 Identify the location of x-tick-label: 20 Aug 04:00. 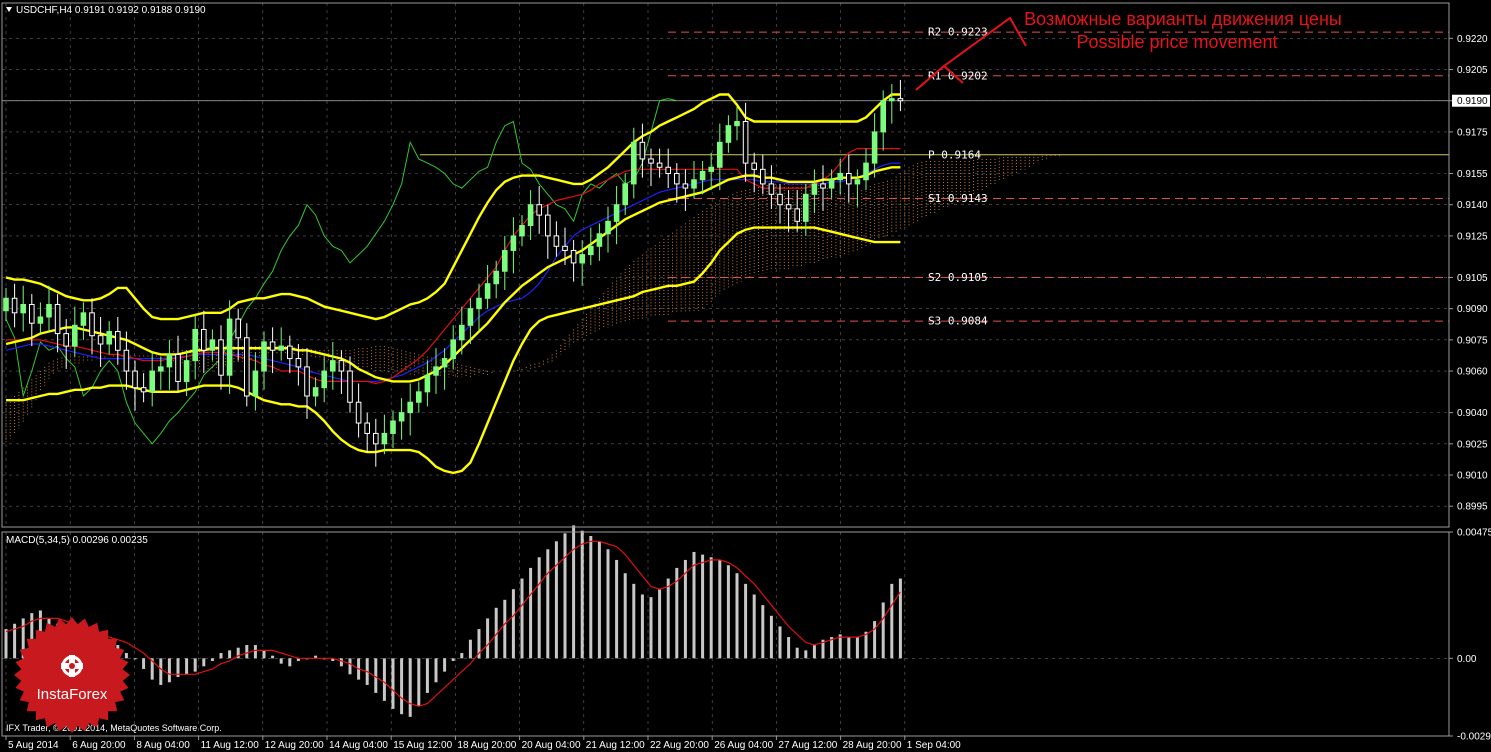
(551, 745).